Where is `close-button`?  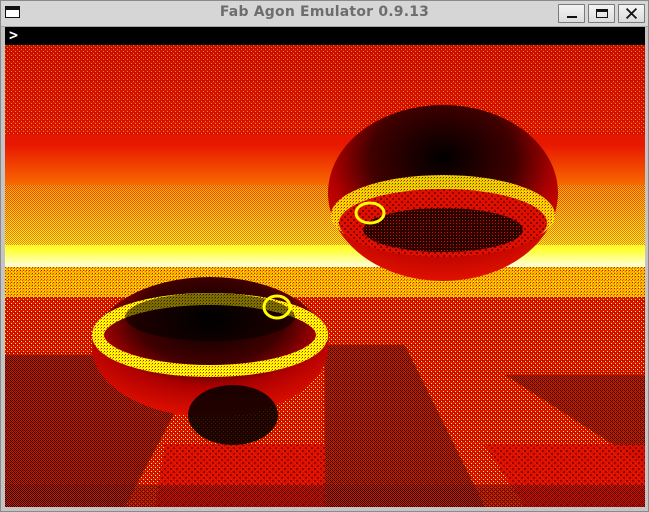
close-button is located at coordinates (631, 13).